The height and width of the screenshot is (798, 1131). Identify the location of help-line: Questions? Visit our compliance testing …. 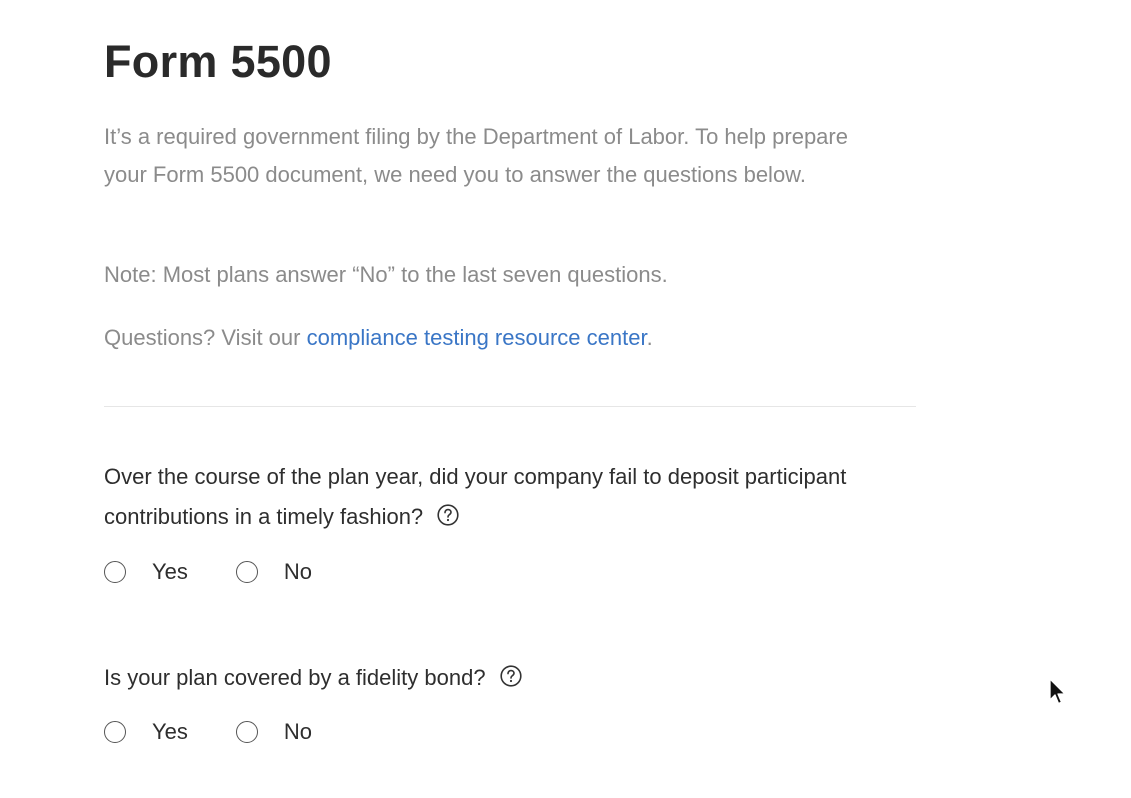
(378, 338).